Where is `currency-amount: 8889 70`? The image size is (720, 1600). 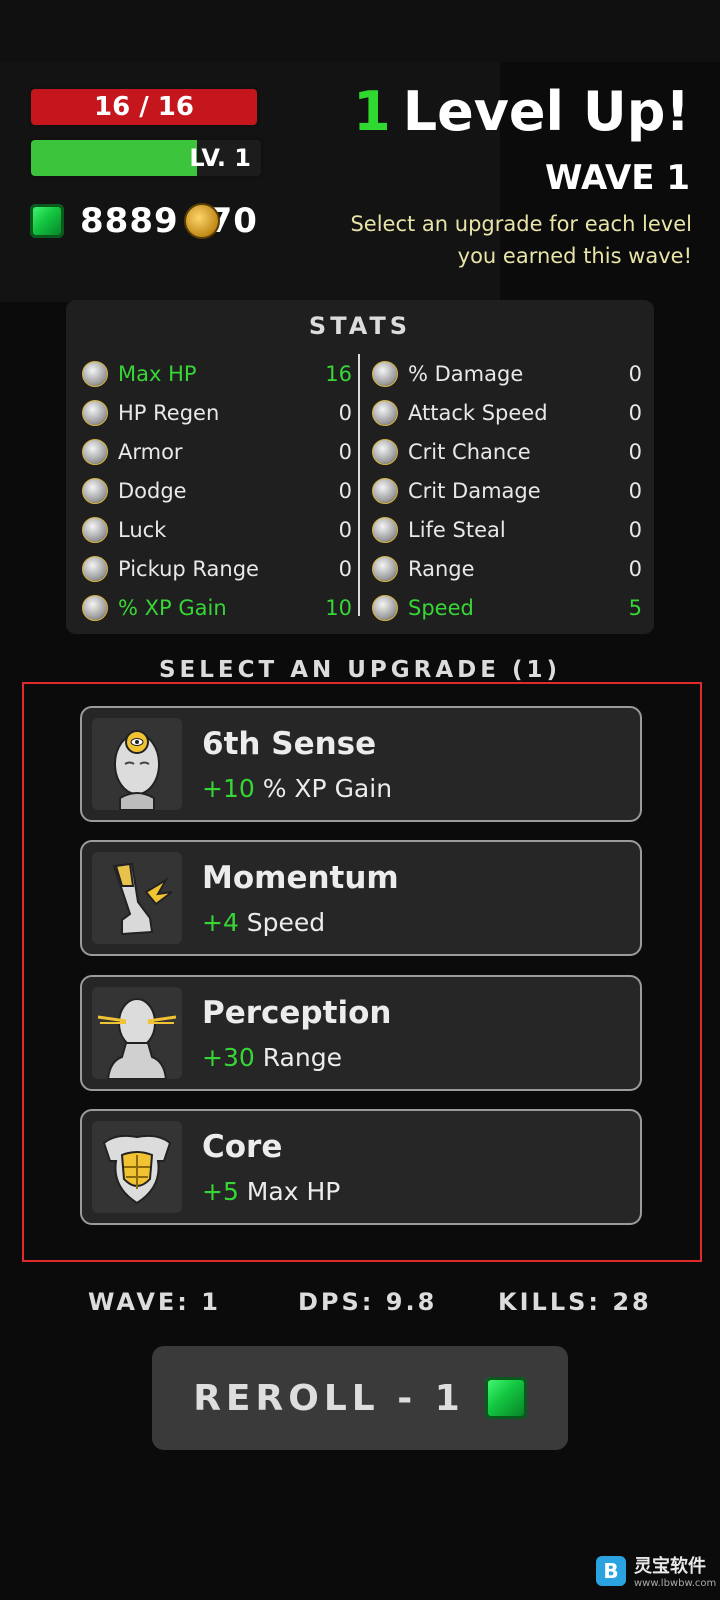 currency-amount: 8889 70 is located at coordinates (169, 221).